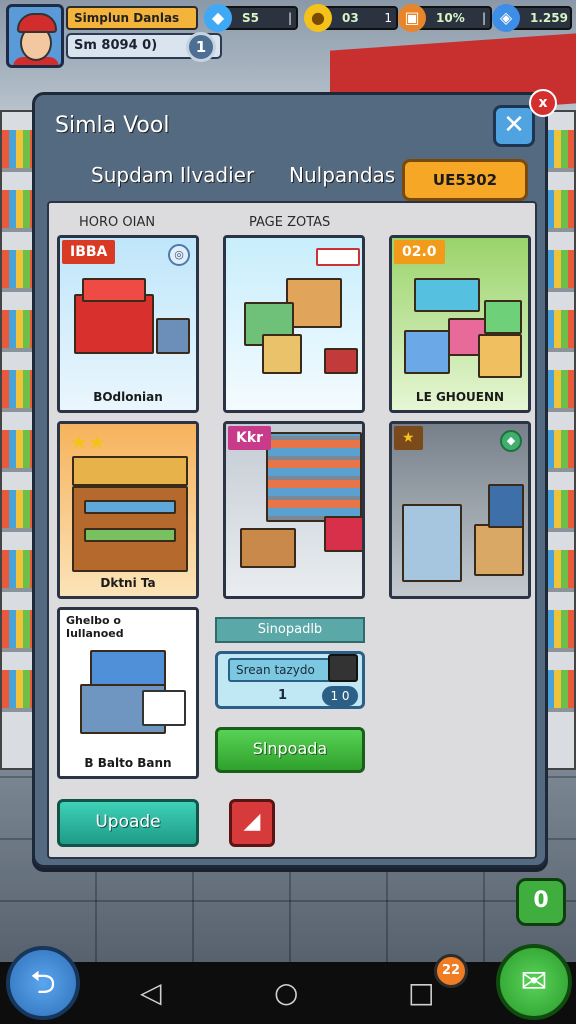  What do you see at coordinates (290, 680) in the screenshot?
I see `quantity-field: Srean tazydo 1 1 0` at bounding box center [290, 680].